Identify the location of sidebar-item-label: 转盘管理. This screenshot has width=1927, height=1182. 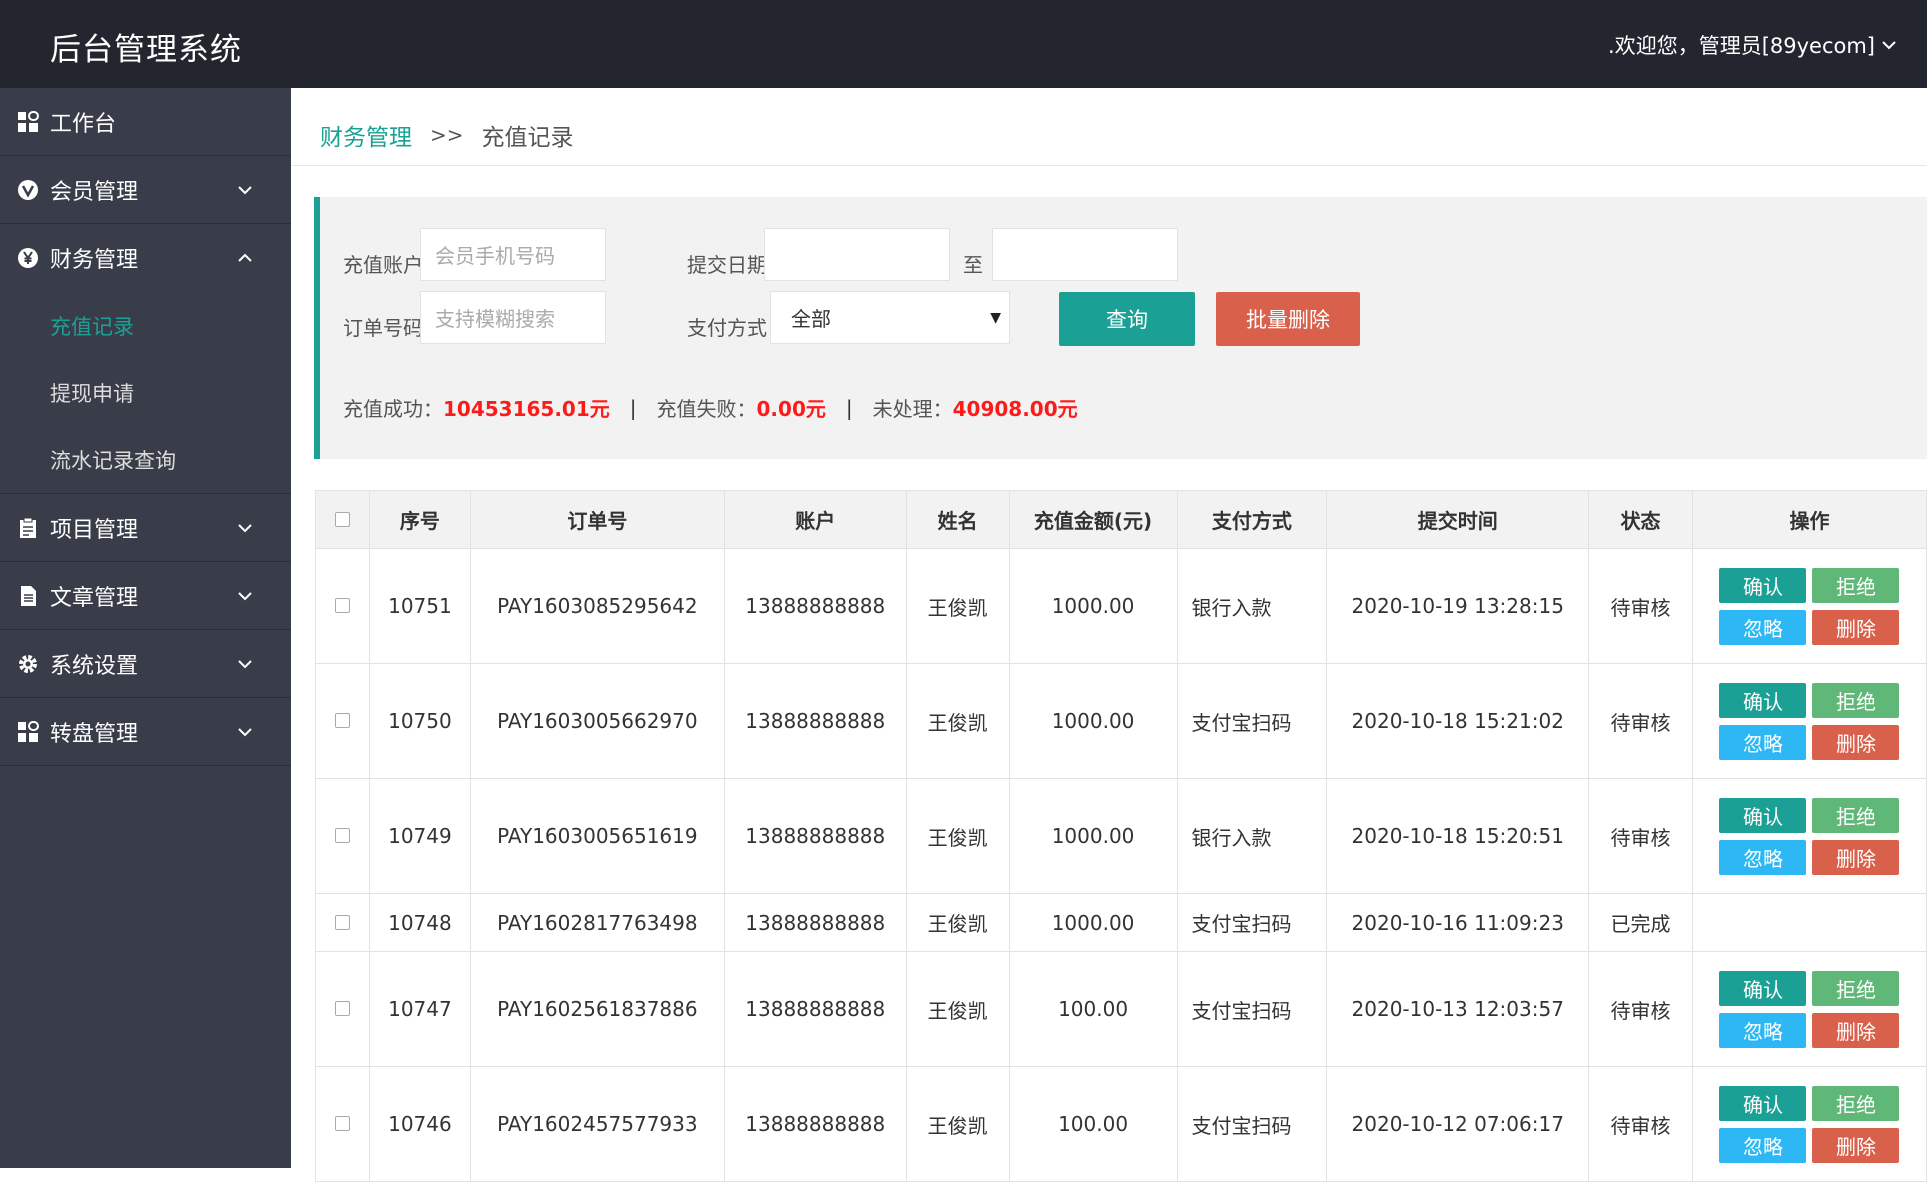
(94, 734).